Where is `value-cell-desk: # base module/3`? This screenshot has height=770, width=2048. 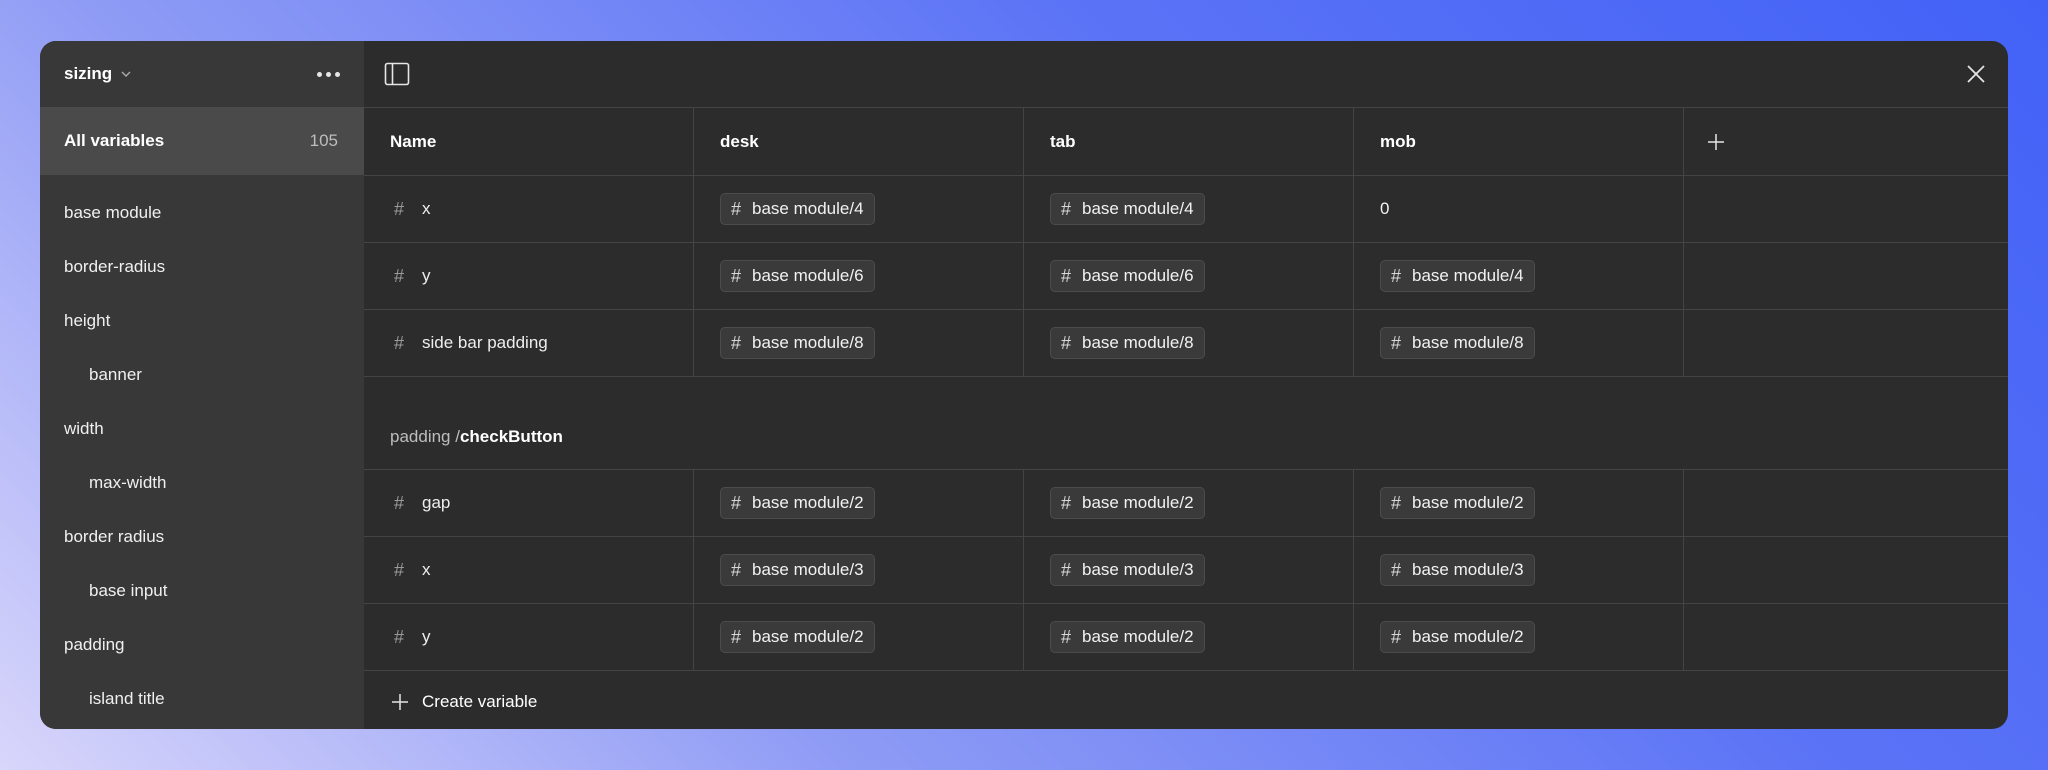
value-cell-desk: # base module/3 is located at coordinates (859, 570).